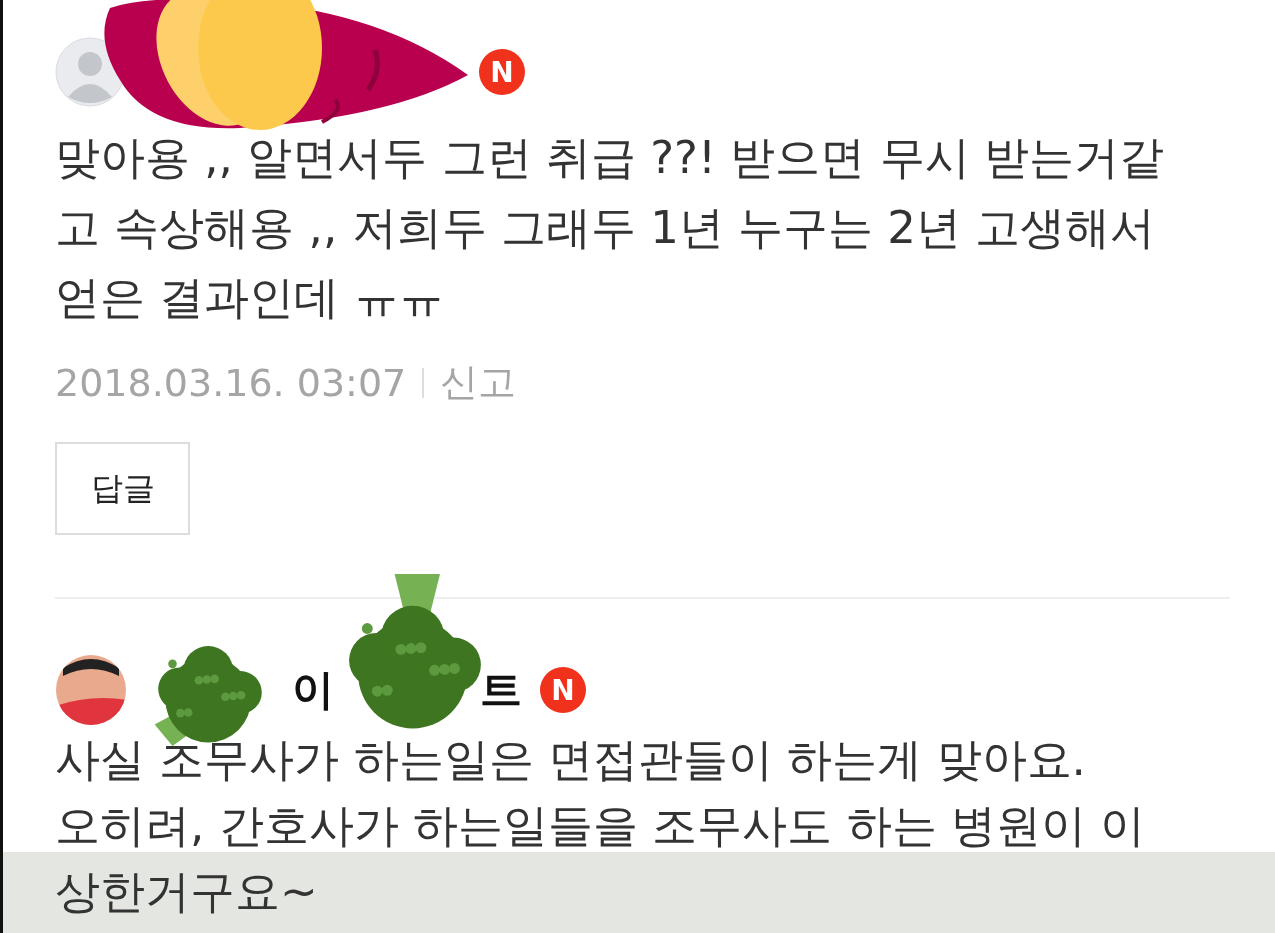  Describe the element at coordinates (231, 382) in the screenshot. I see `comment-date: 2018.03.16. 03:07` at that location.